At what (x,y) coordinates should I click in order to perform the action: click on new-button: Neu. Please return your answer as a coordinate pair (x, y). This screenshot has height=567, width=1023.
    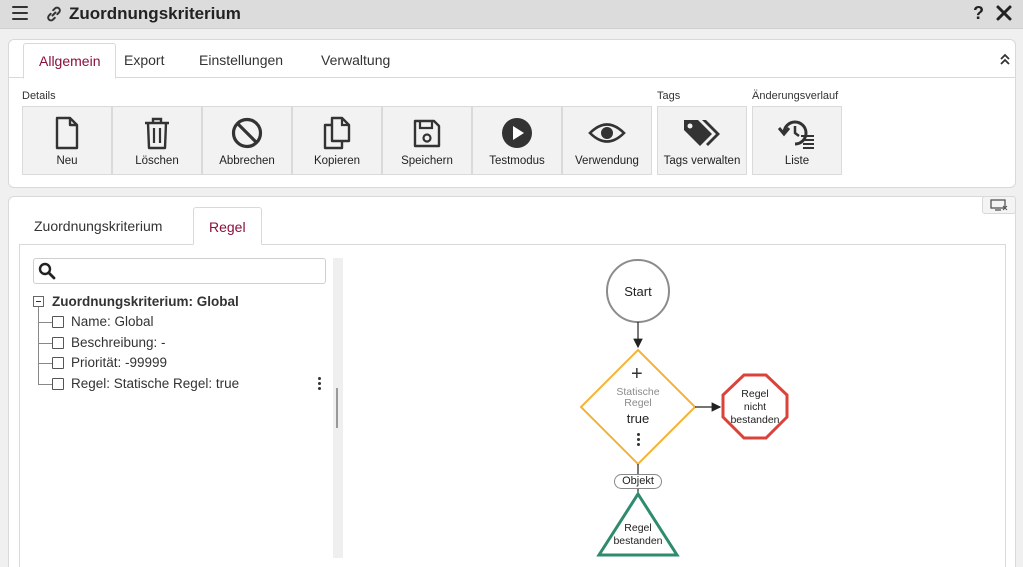
    Looking at the image, I should click on (67, 140).